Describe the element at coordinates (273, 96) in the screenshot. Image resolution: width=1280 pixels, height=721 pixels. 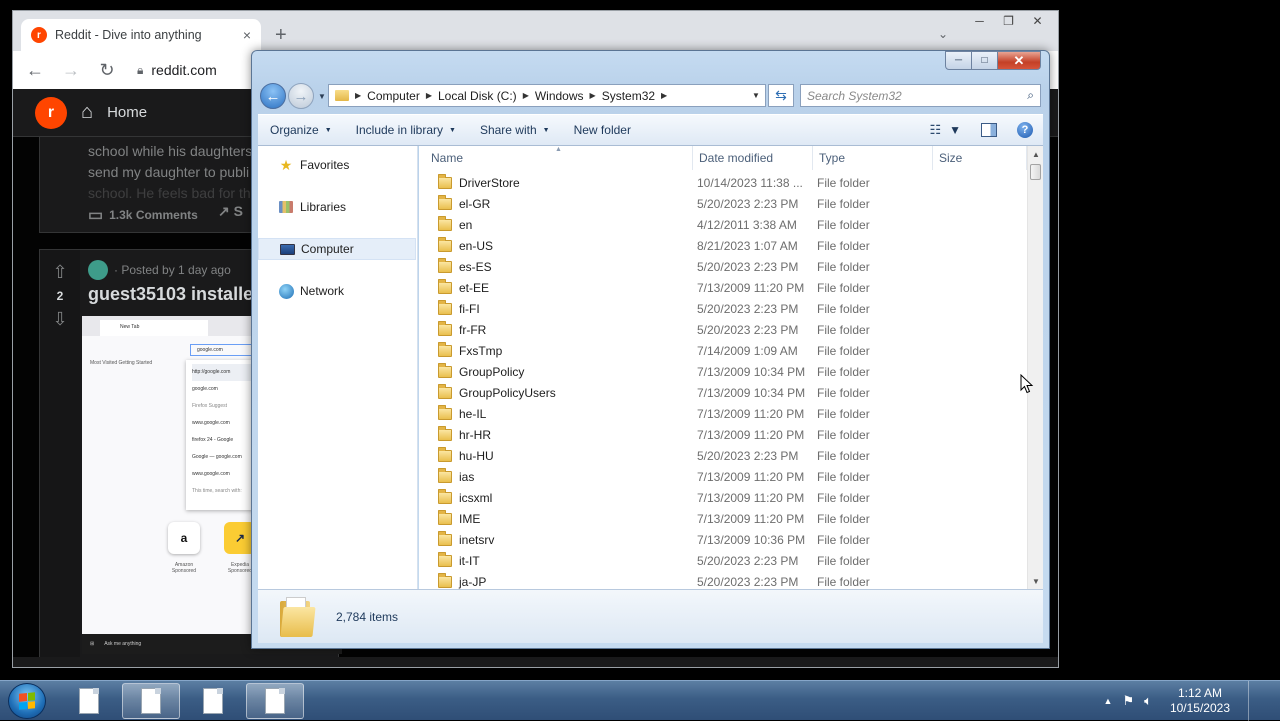
I see `back-button: ←` at that location.